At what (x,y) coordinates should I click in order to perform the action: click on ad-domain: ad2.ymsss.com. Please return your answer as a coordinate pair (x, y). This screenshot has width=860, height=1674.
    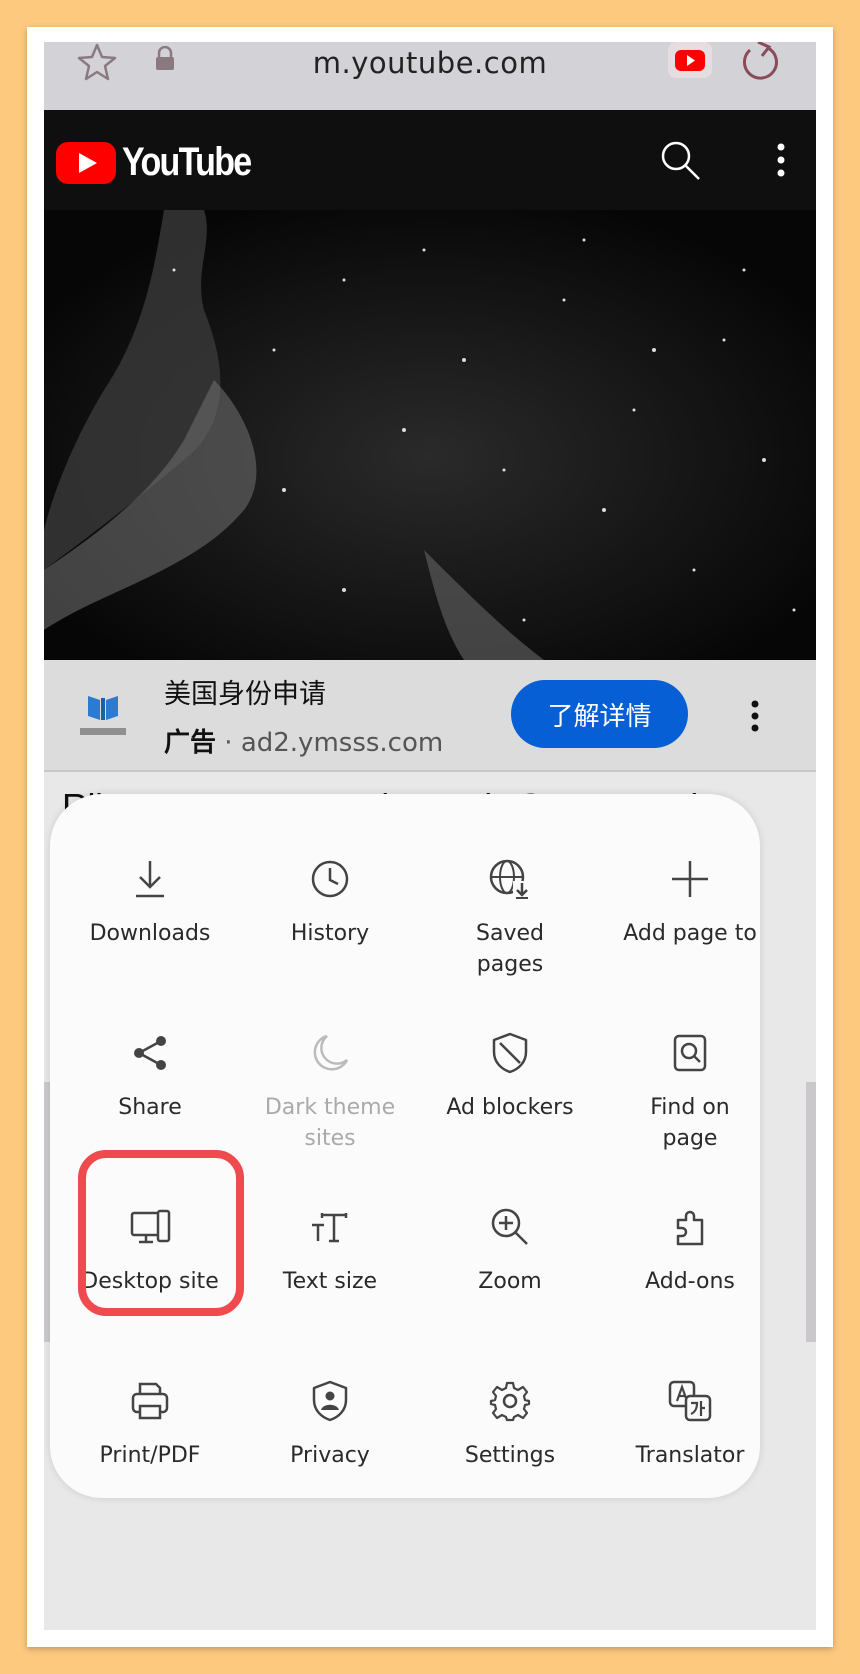
    Looking at the image, I should click on (342, 743).